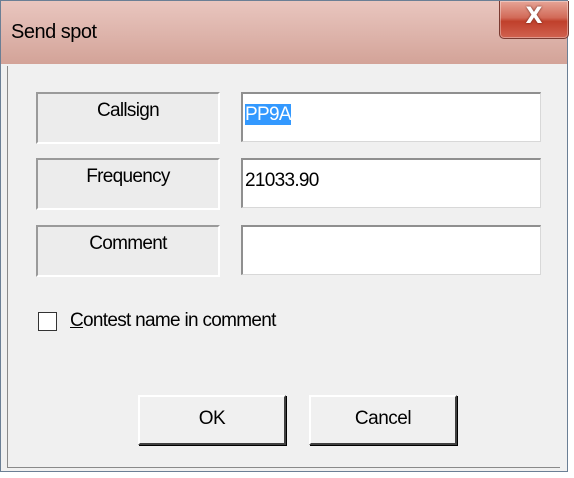 The width and height of the screenshot is (574, 478). What do you see at coordinates (383, 420) in the screenshot?
I see `cancel-button: Cancel` at bounding box center [383, 420].